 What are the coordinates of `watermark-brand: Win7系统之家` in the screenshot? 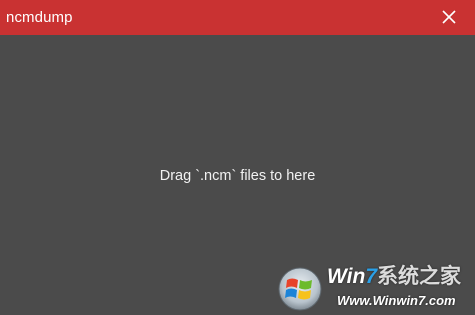 It's located at (394, 276).